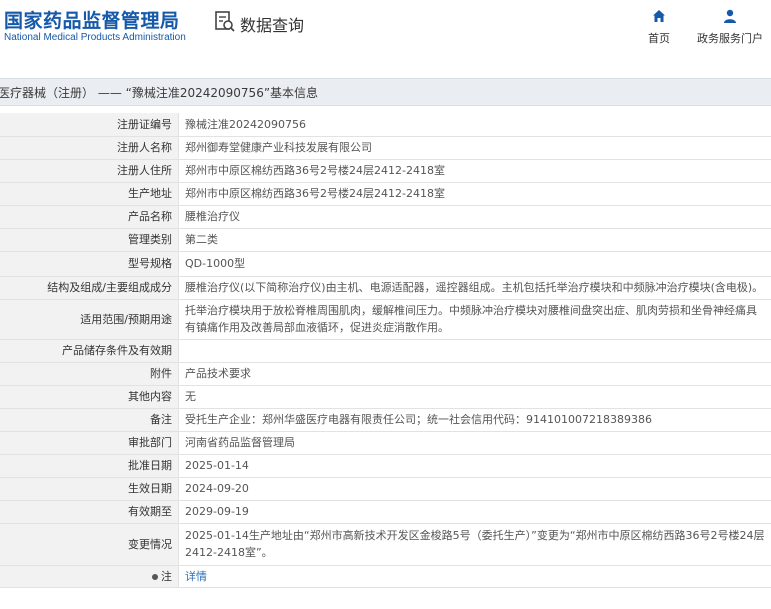  What do you see at coordinates (150, 511) in the screenshot?
I see `field-label-text: 有效期至` at bounding box center [150, 511].